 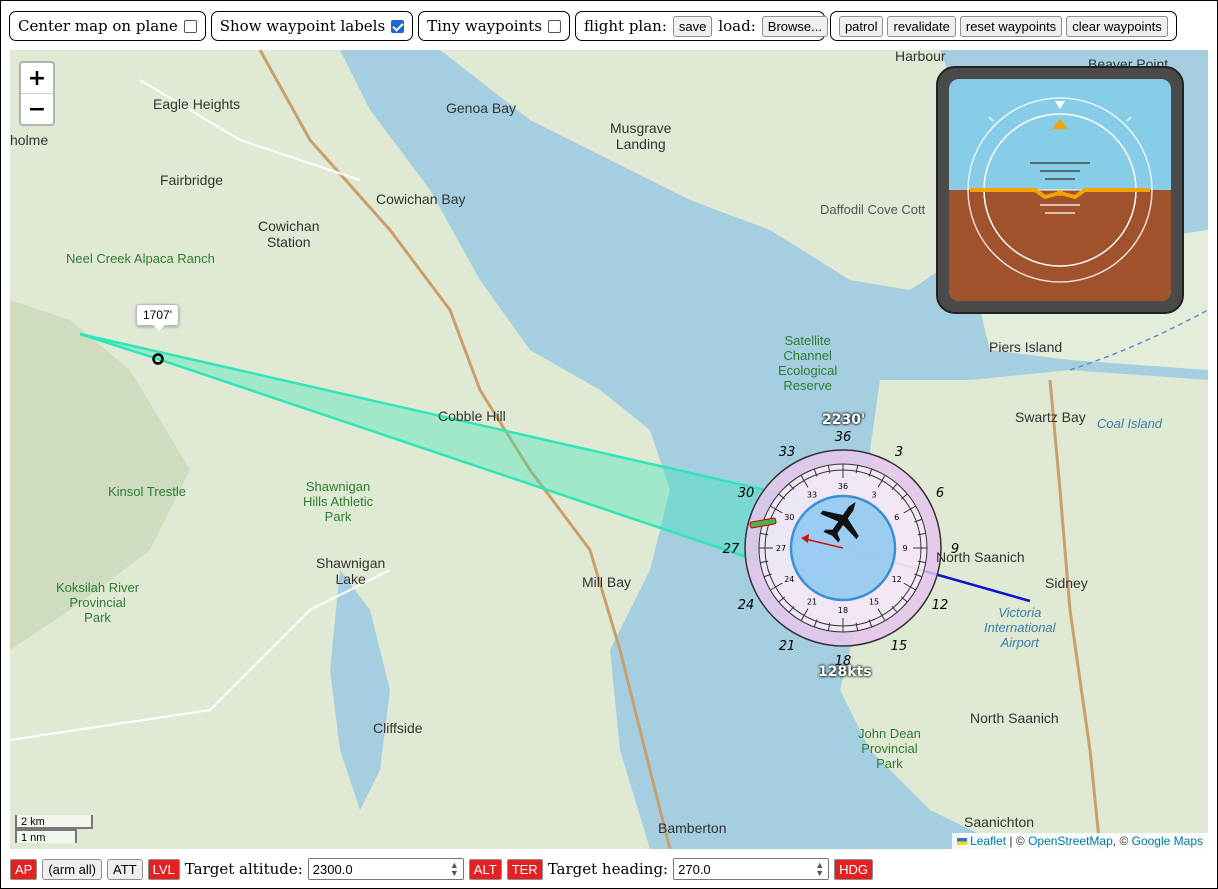 I want to click on show-labels-checkbox, so click(x=398, y=26).